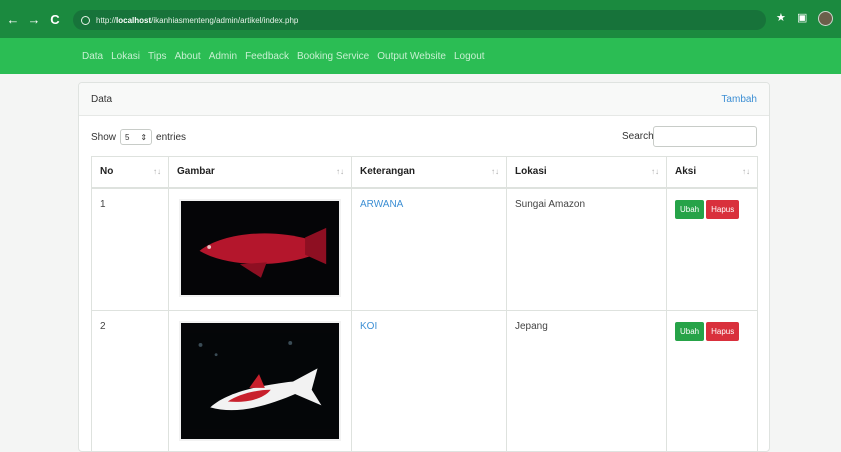 The image size is (841, 452). What do you see at coordinates (223, 56) in the screenshot?
I see `nav-admin: Admin` at bounding box center [223, 56].